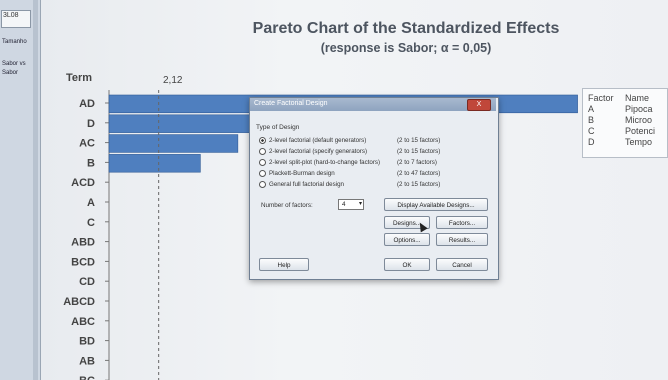  I want to click on term-tick-label: BC, so click(87, 377).